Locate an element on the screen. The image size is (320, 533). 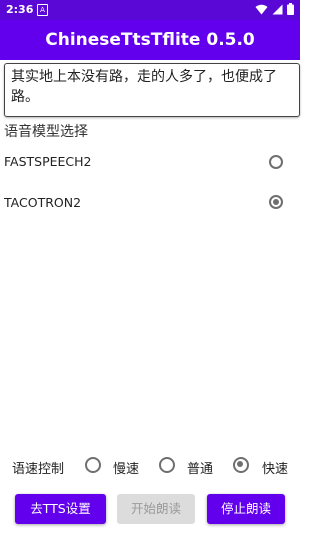
radio-label-tacotron2: TACOTRON2 is located at coordinates (43, 202).